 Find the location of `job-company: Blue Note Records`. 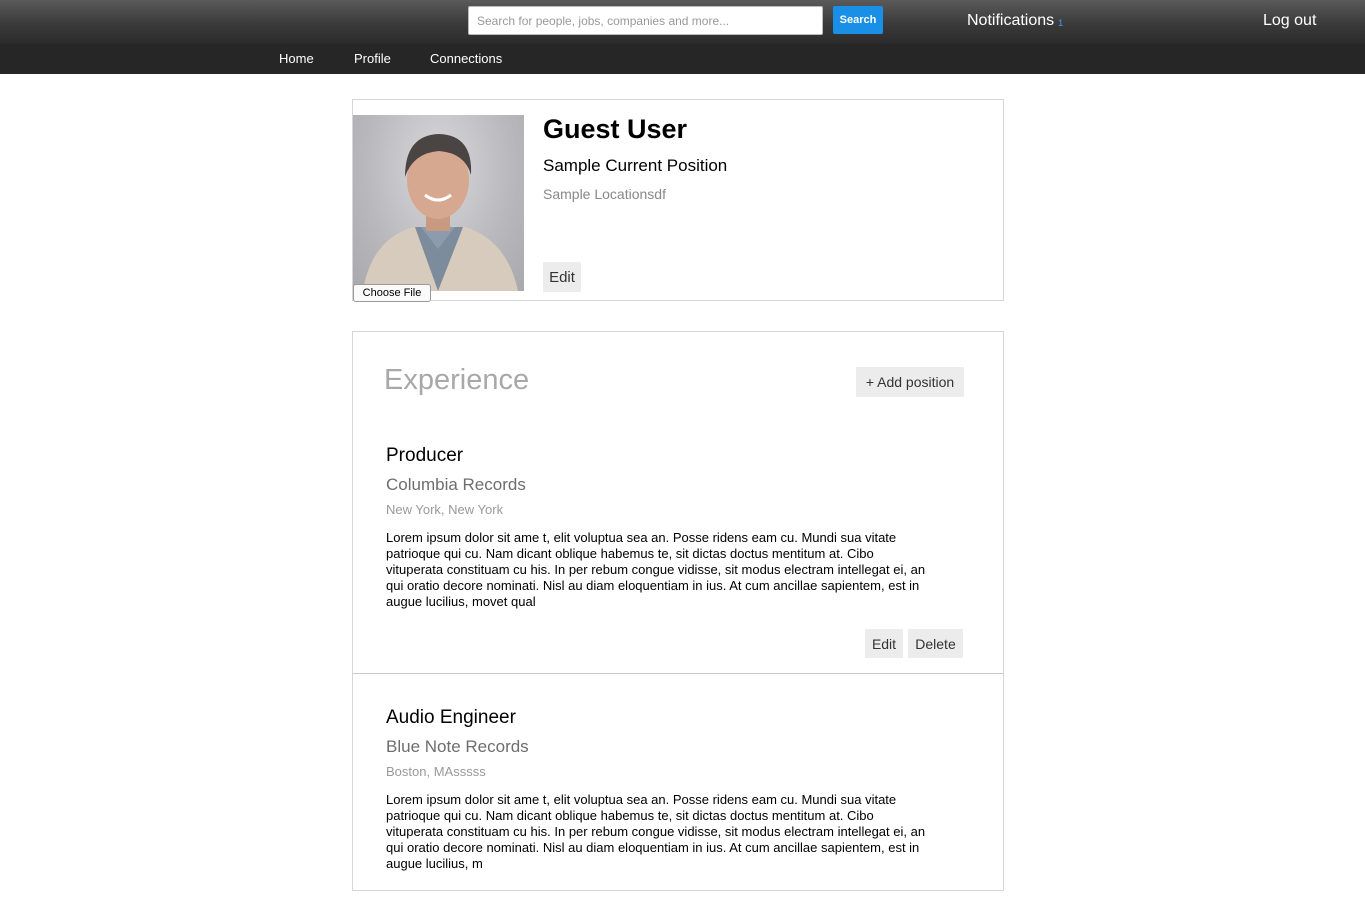

job-company: Blue Note Records is located at coordinates (457, 746).